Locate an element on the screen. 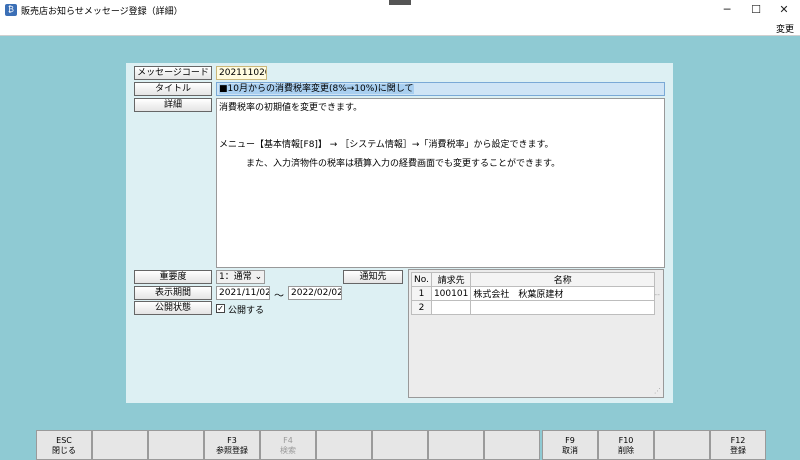  fkey-key-label: F4 is located at coordinates (288, 440).